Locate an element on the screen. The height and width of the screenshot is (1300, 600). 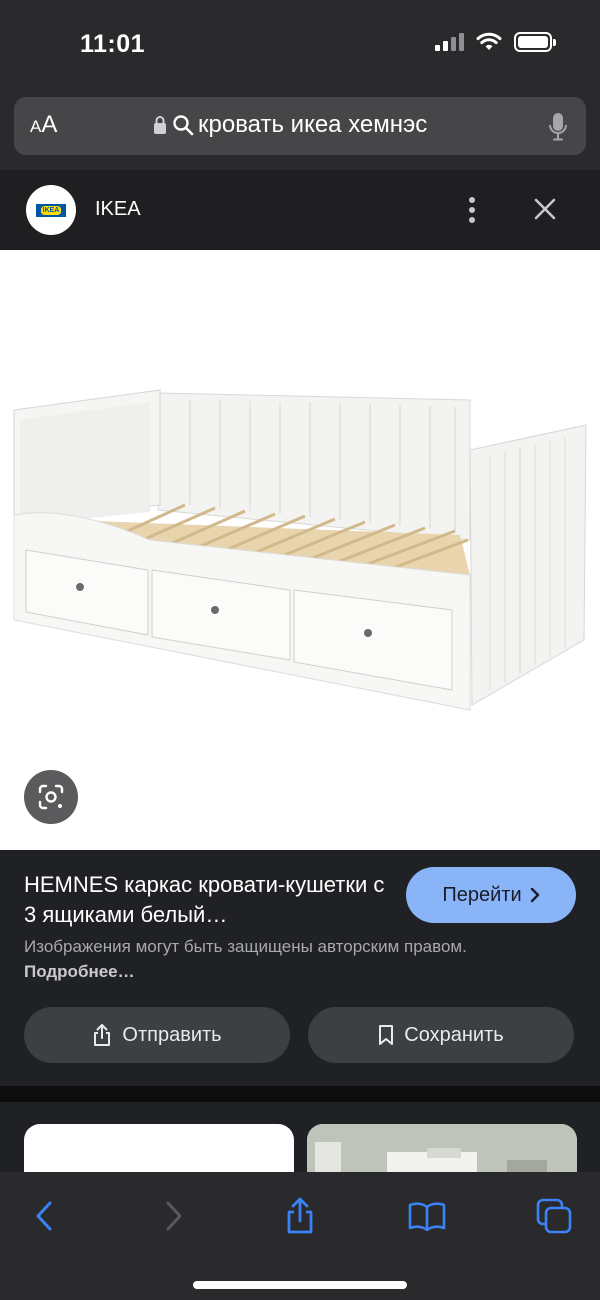
home-indicator is located at coordinates (300, 1285).